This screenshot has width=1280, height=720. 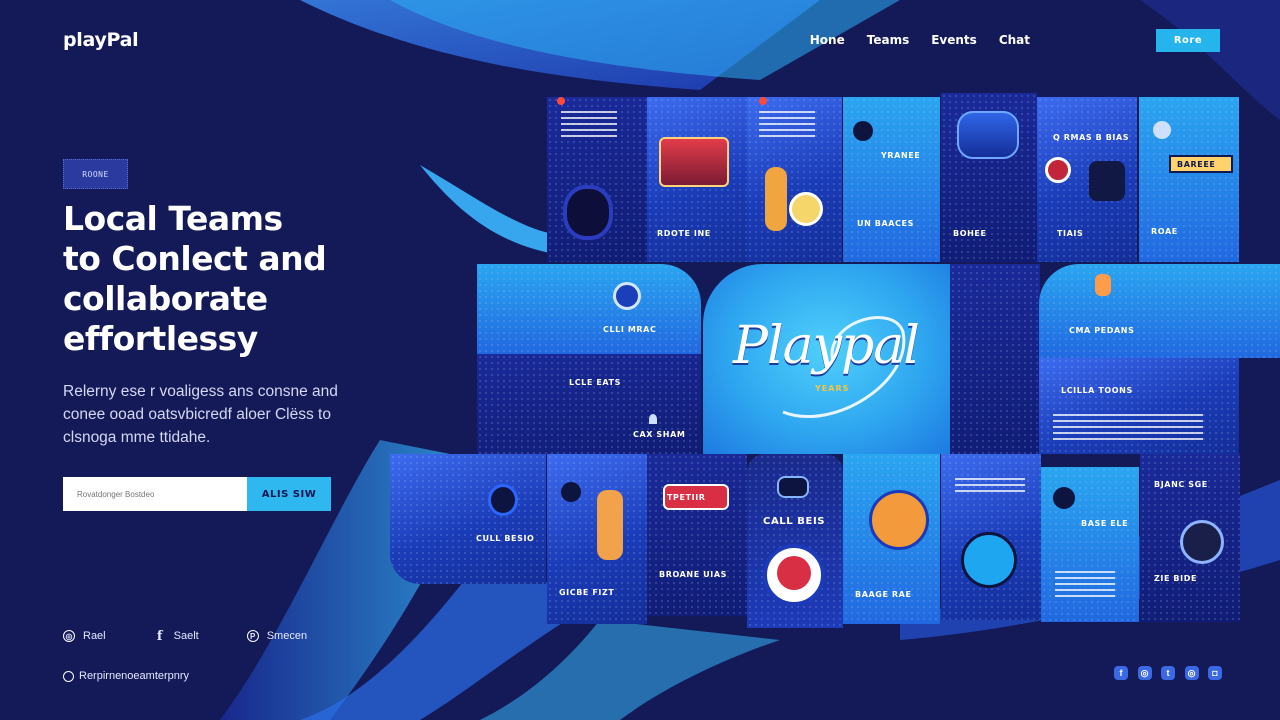 I want to click on collage-card: Q RMAS B BIAS TIAIS, so click(x=1087, y=179).